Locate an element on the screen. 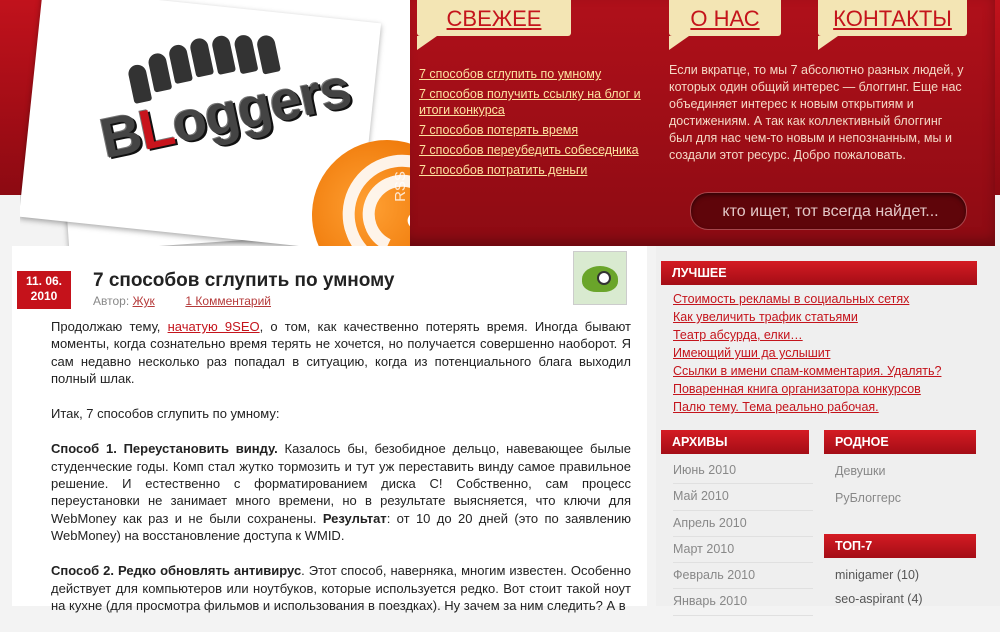  best-link: Стоимость рекламы в социальных сетях is located at coordinates (791, 299).